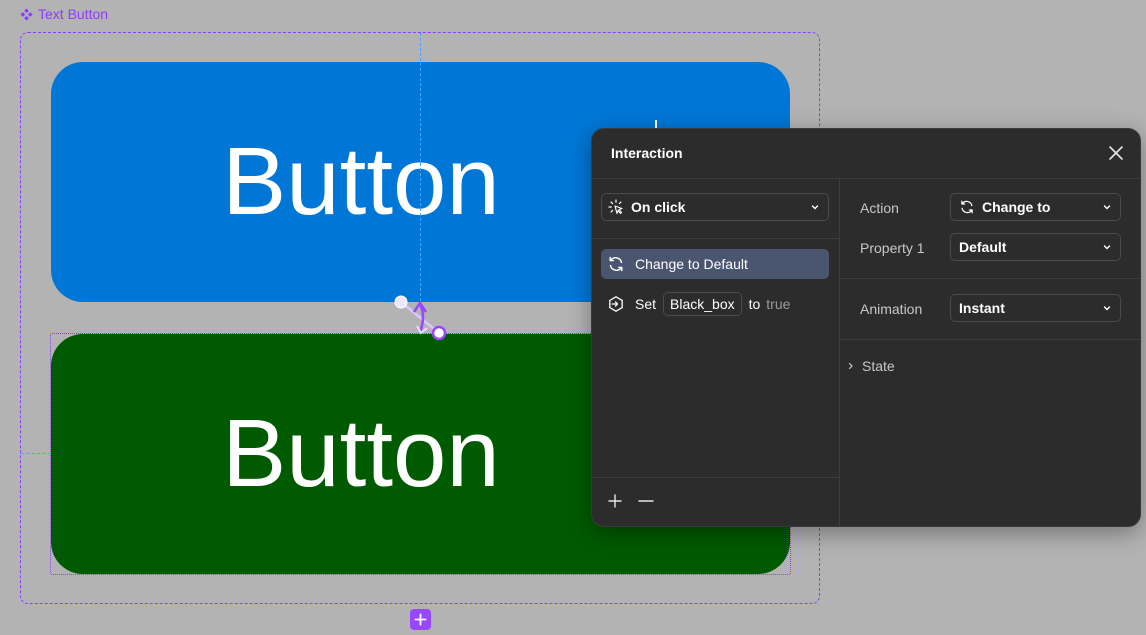 This screenshot has height=635, width=1146. I want to click on panel-title: Interaction, so click(647, 153).